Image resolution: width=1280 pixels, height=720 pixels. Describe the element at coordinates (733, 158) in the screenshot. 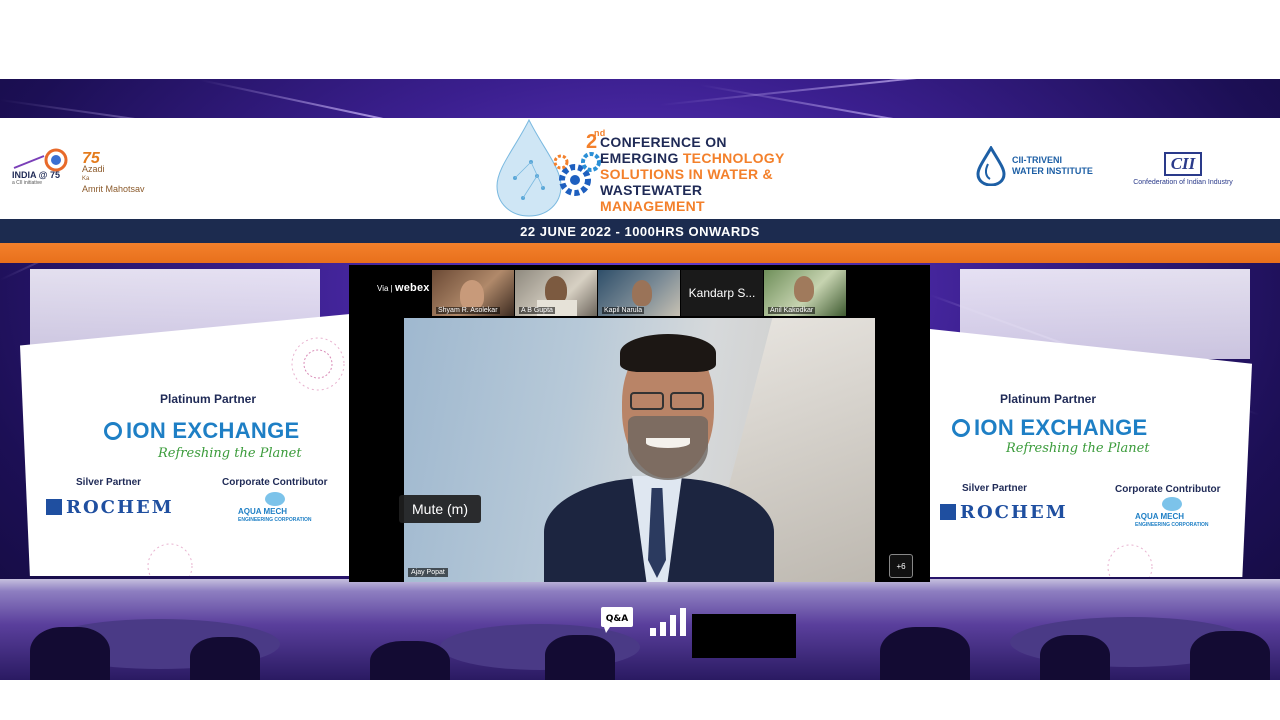

I see `conference-title-line2b: TECHNOLOGY` at that location.